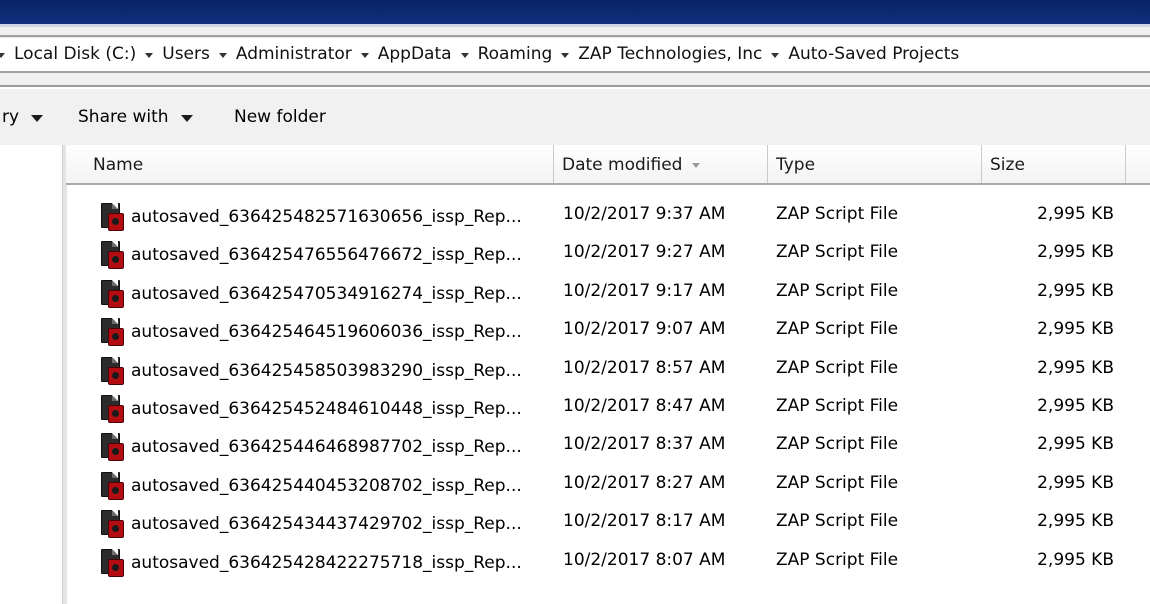 This screenshot has height=604, width=1150. I want to click on navigation-pane, so click(31, 374).